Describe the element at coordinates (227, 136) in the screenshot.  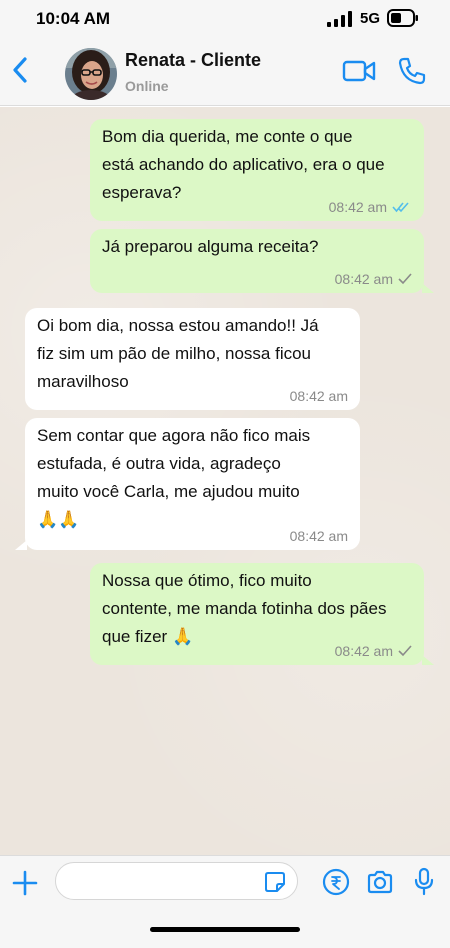
I see `message-line: Bom dia querida, me conte o que` at that location.